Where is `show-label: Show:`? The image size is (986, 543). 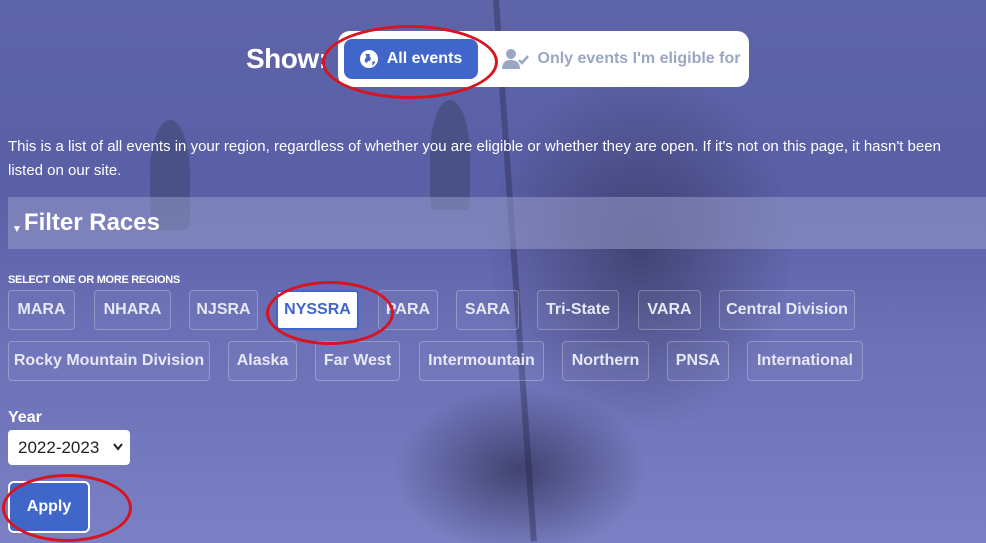
show-label: Show: is located at coordinates (287, 58).